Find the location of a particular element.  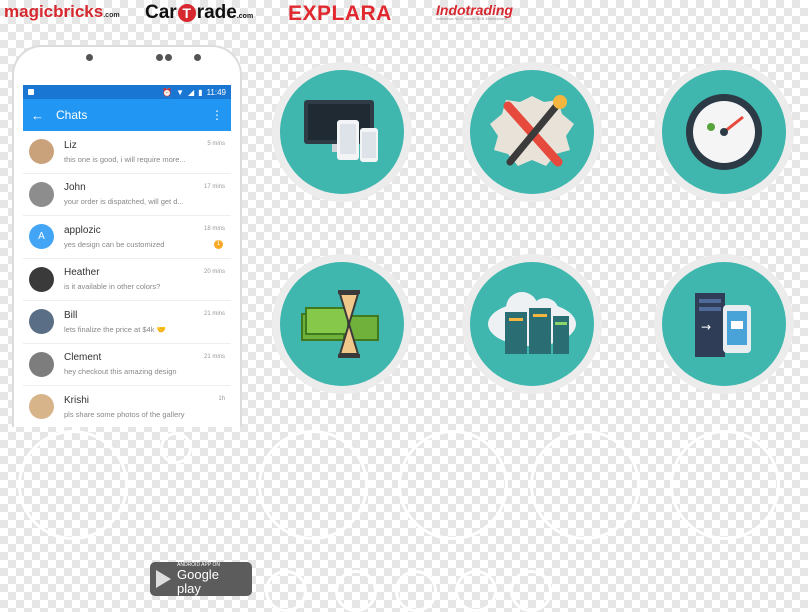

status-bar: ⏰ ▼ ◢ ▮ 11:49 is located at coordinates (127, 92).